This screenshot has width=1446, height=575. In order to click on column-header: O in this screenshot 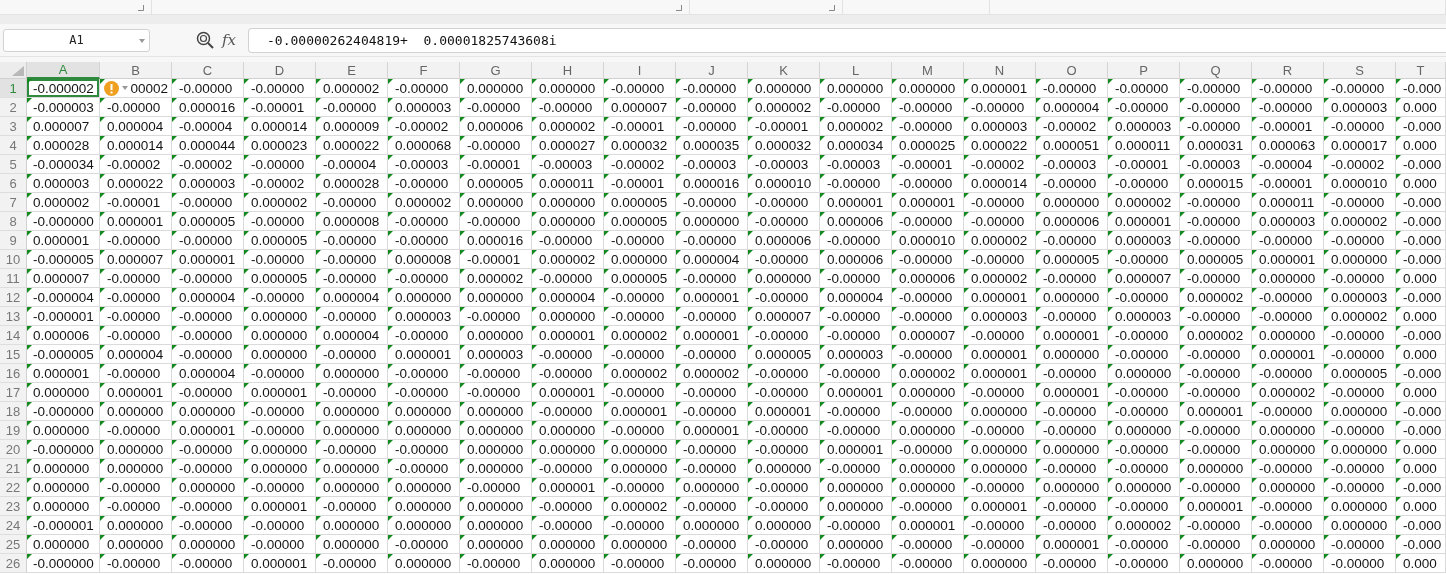, I will do `click(1072, 70)`.